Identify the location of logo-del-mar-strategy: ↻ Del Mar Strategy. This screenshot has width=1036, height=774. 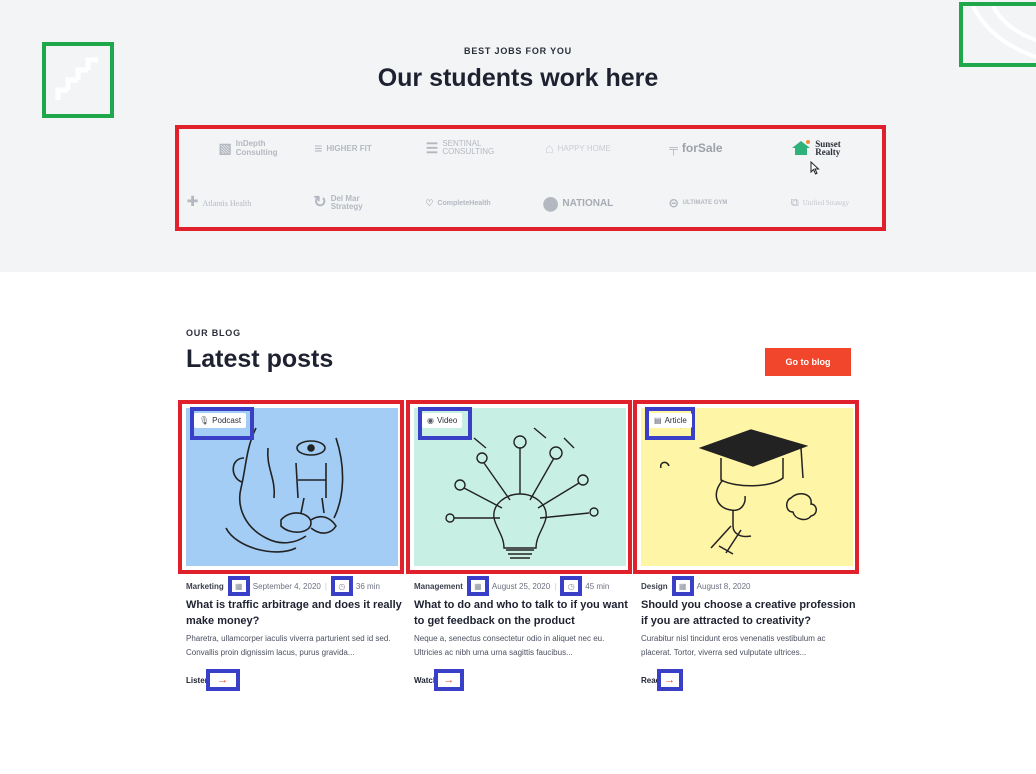
(338, 203).